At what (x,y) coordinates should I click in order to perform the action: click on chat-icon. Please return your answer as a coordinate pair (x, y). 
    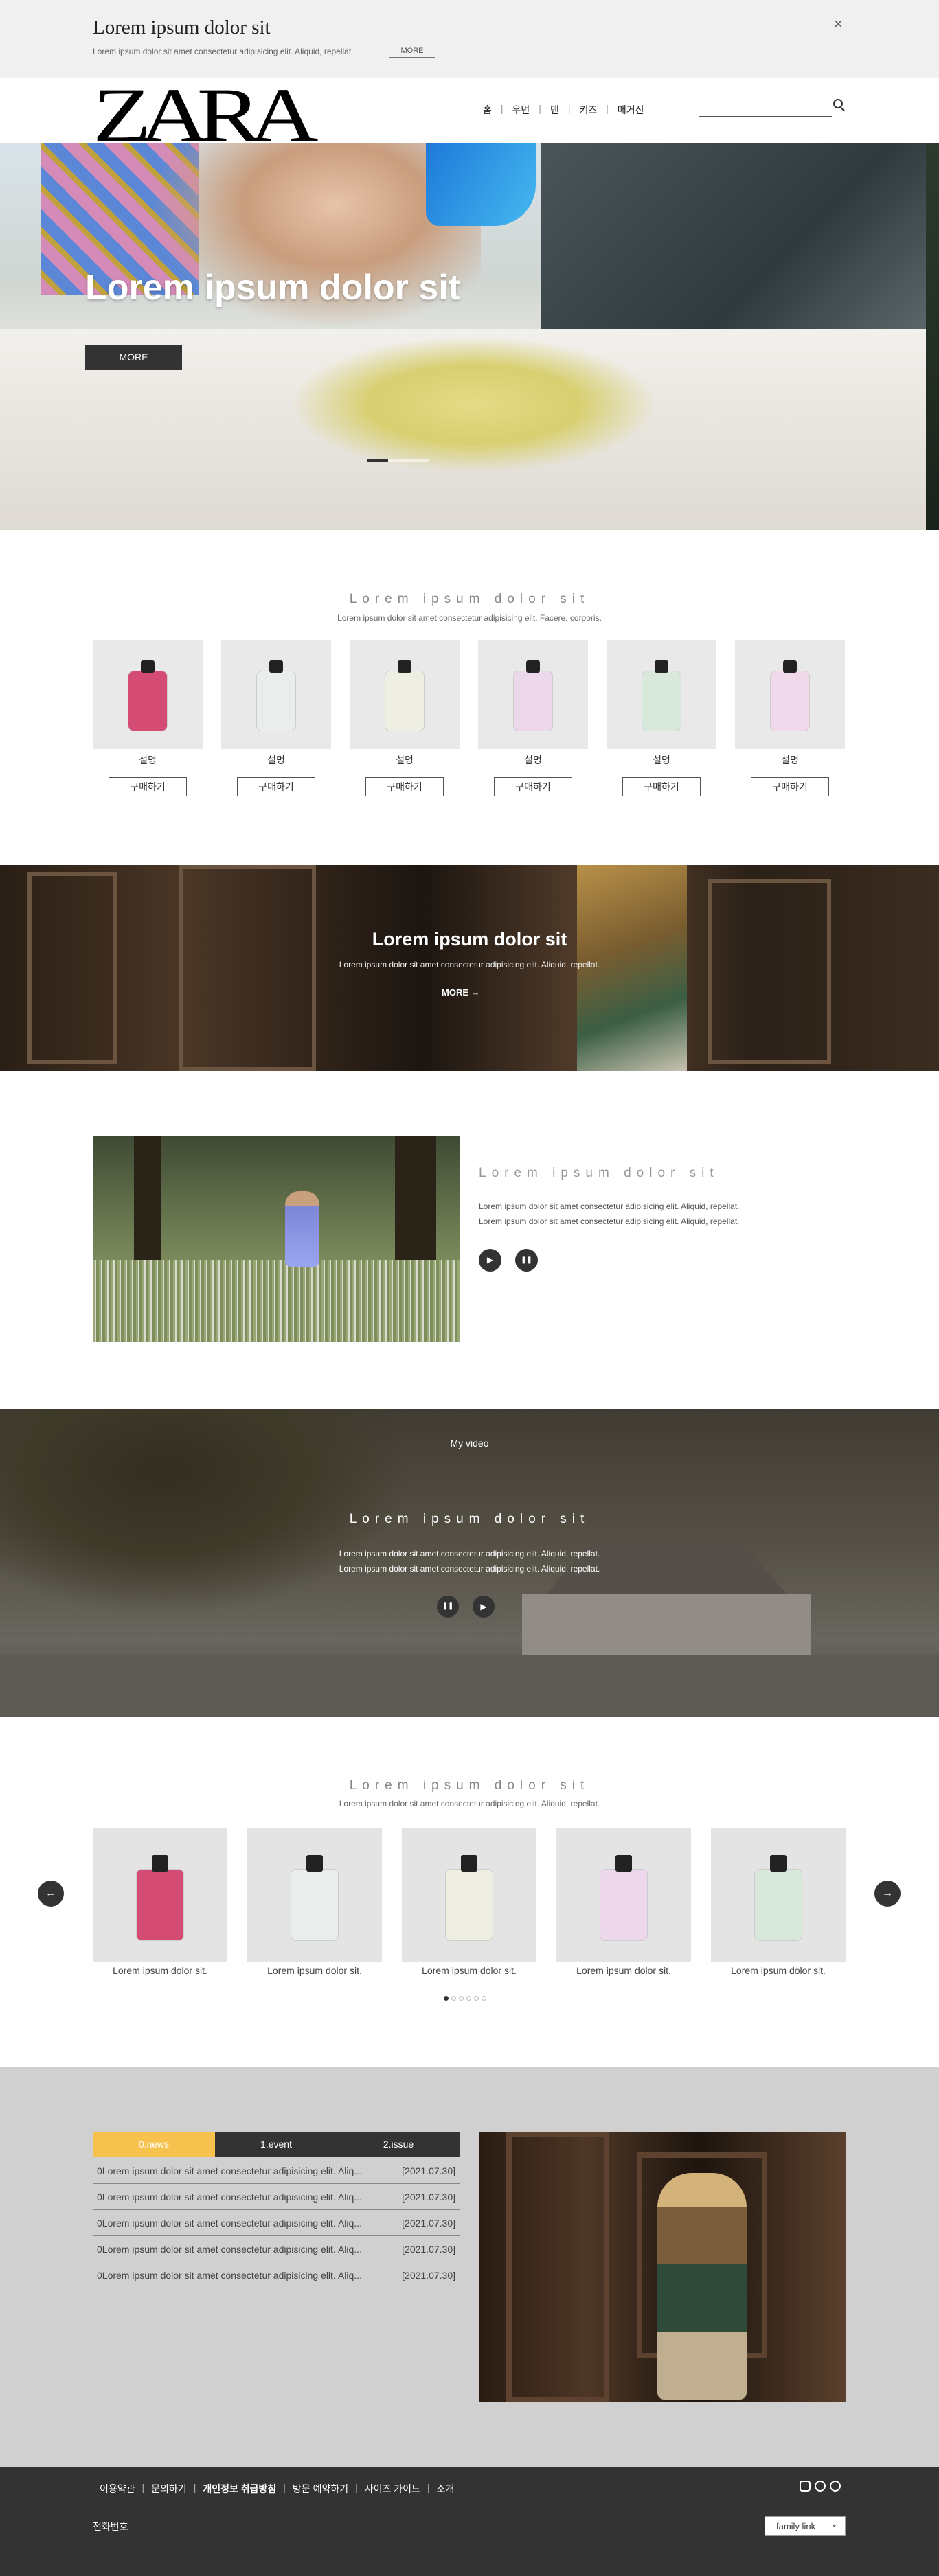
    Looking at the image, I should click on (820, 2486).